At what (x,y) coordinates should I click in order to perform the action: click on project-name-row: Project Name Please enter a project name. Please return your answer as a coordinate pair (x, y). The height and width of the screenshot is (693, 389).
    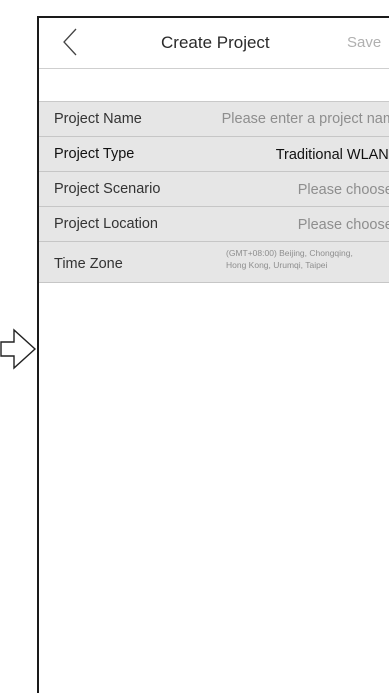
    Looking at the image, I should click on (214, 119).